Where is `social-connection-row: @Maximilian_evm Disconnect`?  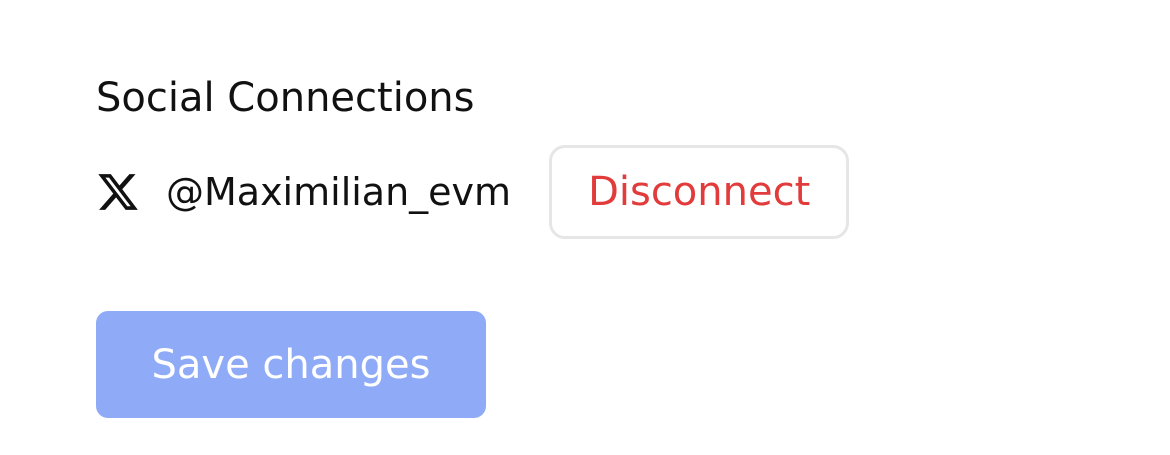 social-connection-row: @Maximilian_evm Disconnect is located at coordinates (473, 192).